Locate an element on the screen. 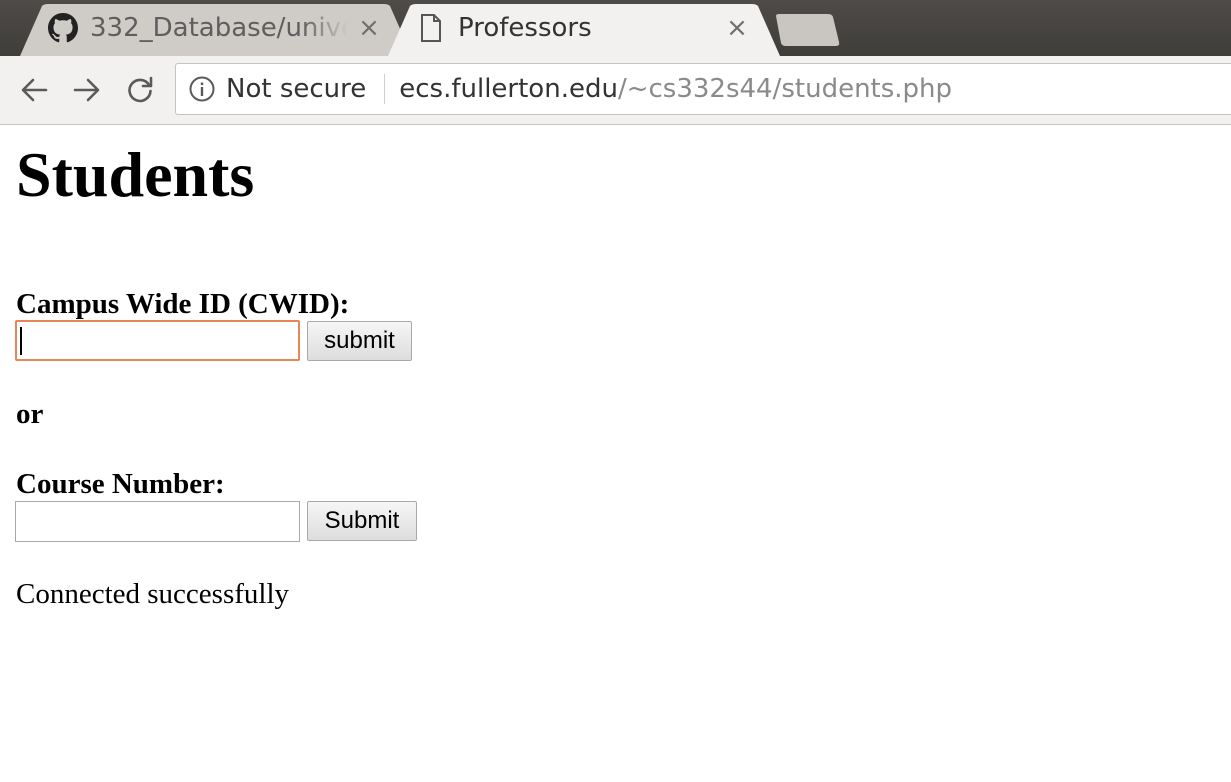 The image size is (1231, 782). omnibox-divider is located at coordinates (385, 89).